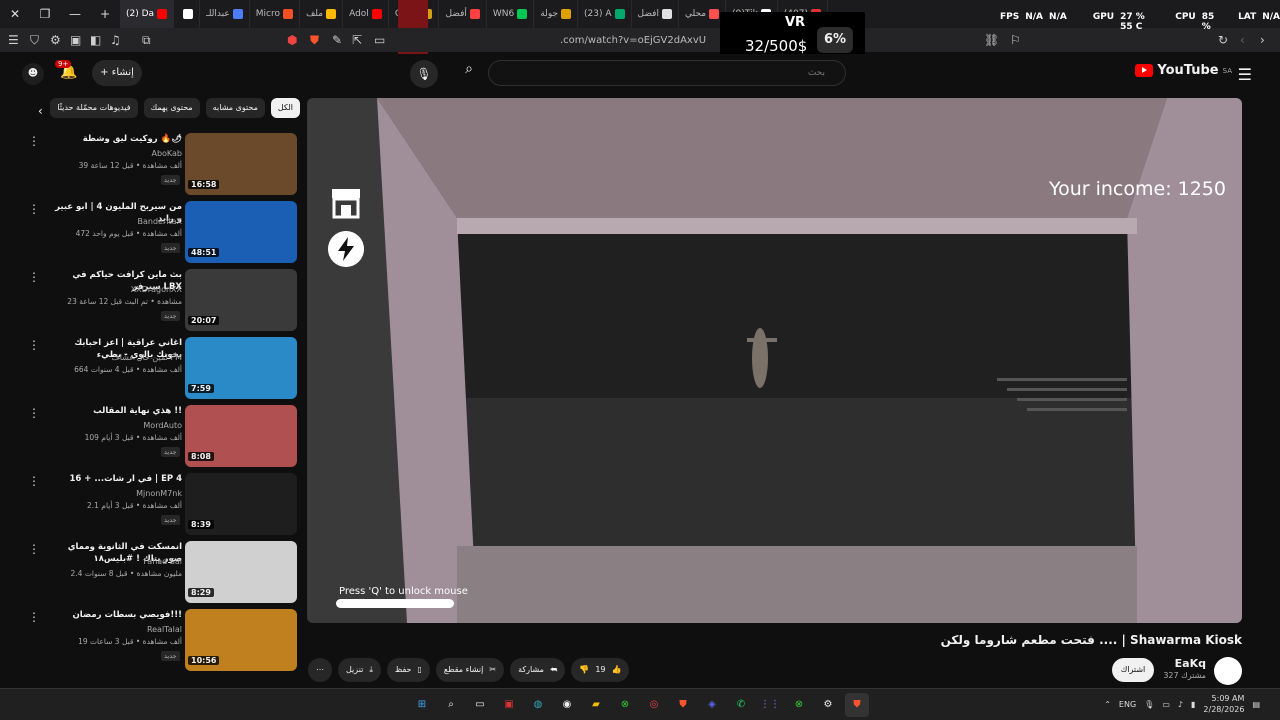 The height and width of the screenshot is (720, 1280). What do you see at coordinates (480, 705) in the screenshot?
I see `file-icon: ▭` at bounding box center [480, 705].